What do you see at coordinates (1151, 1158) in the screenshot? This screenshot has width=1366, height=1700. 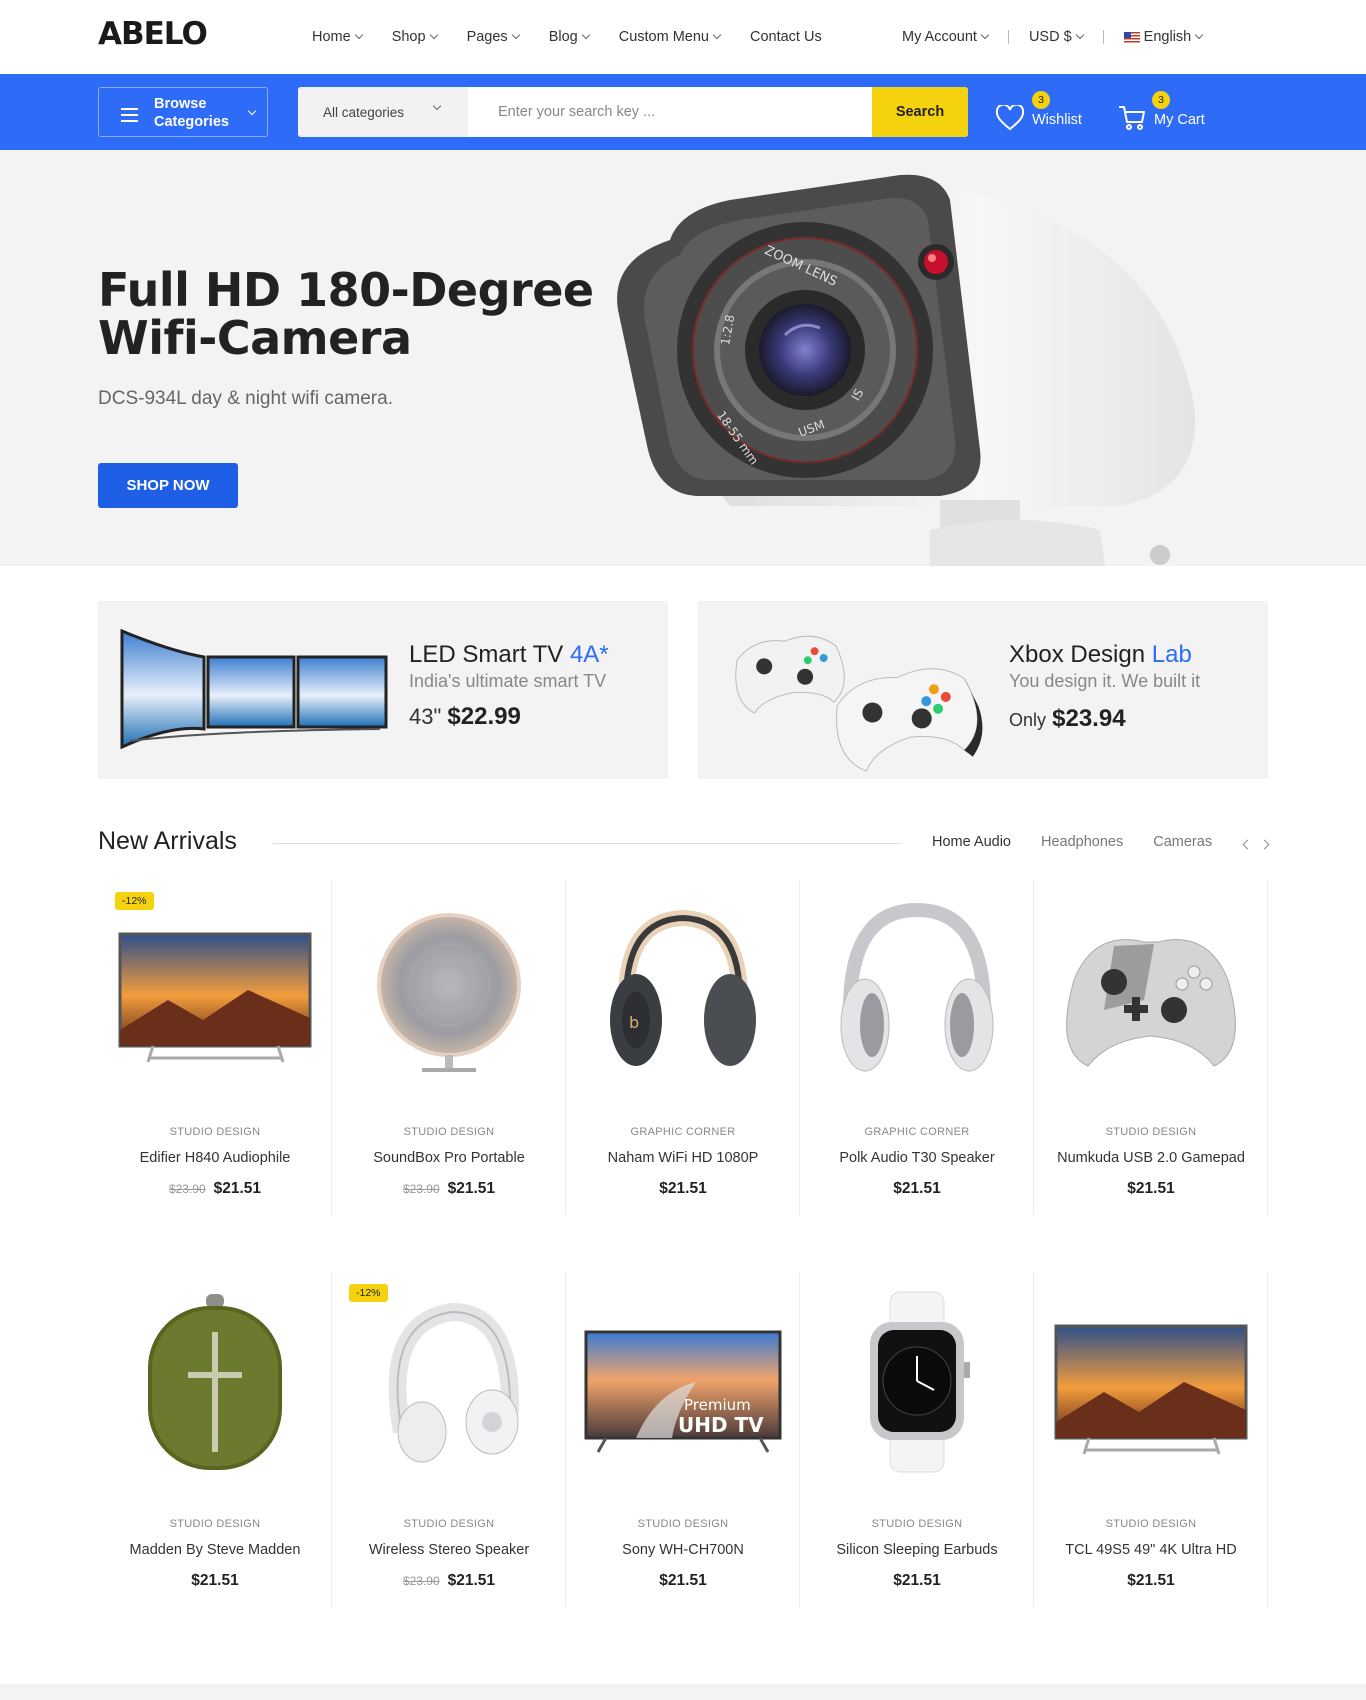 I see `product-name: Numkuda USB 2.0 Gamepad` at bounding box center [1151, 1158].